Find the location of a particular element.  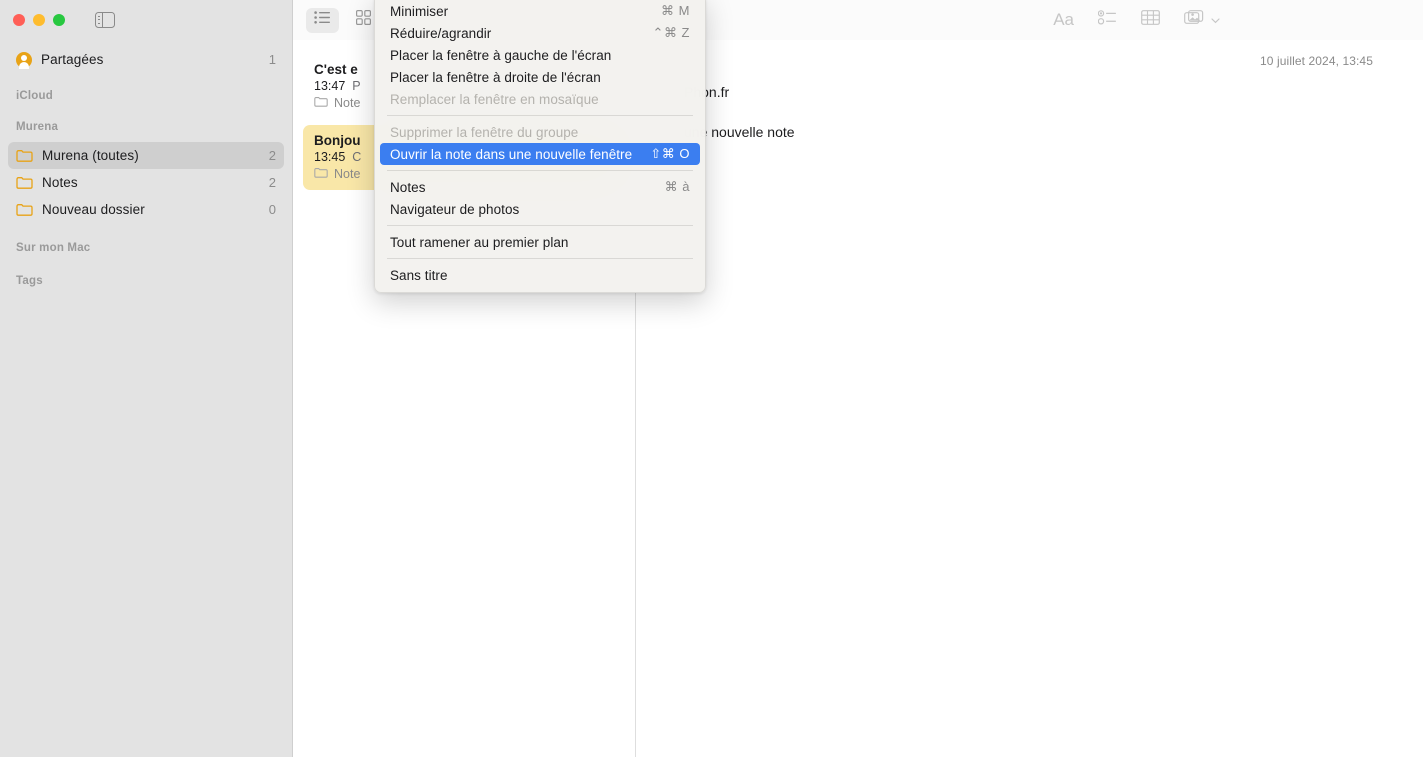

menu-item-shortcut: ⌘ M is located at coordinates (675, 10).